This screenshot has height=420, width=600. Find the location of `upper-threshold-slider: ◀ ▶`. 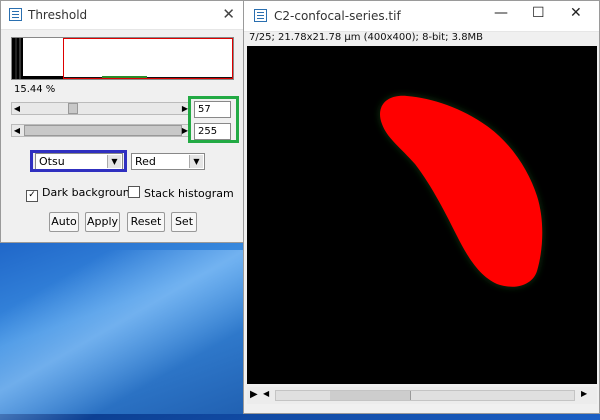

upper-threshold-slider: ◀ ▶ is located at coordinates (101, 130).